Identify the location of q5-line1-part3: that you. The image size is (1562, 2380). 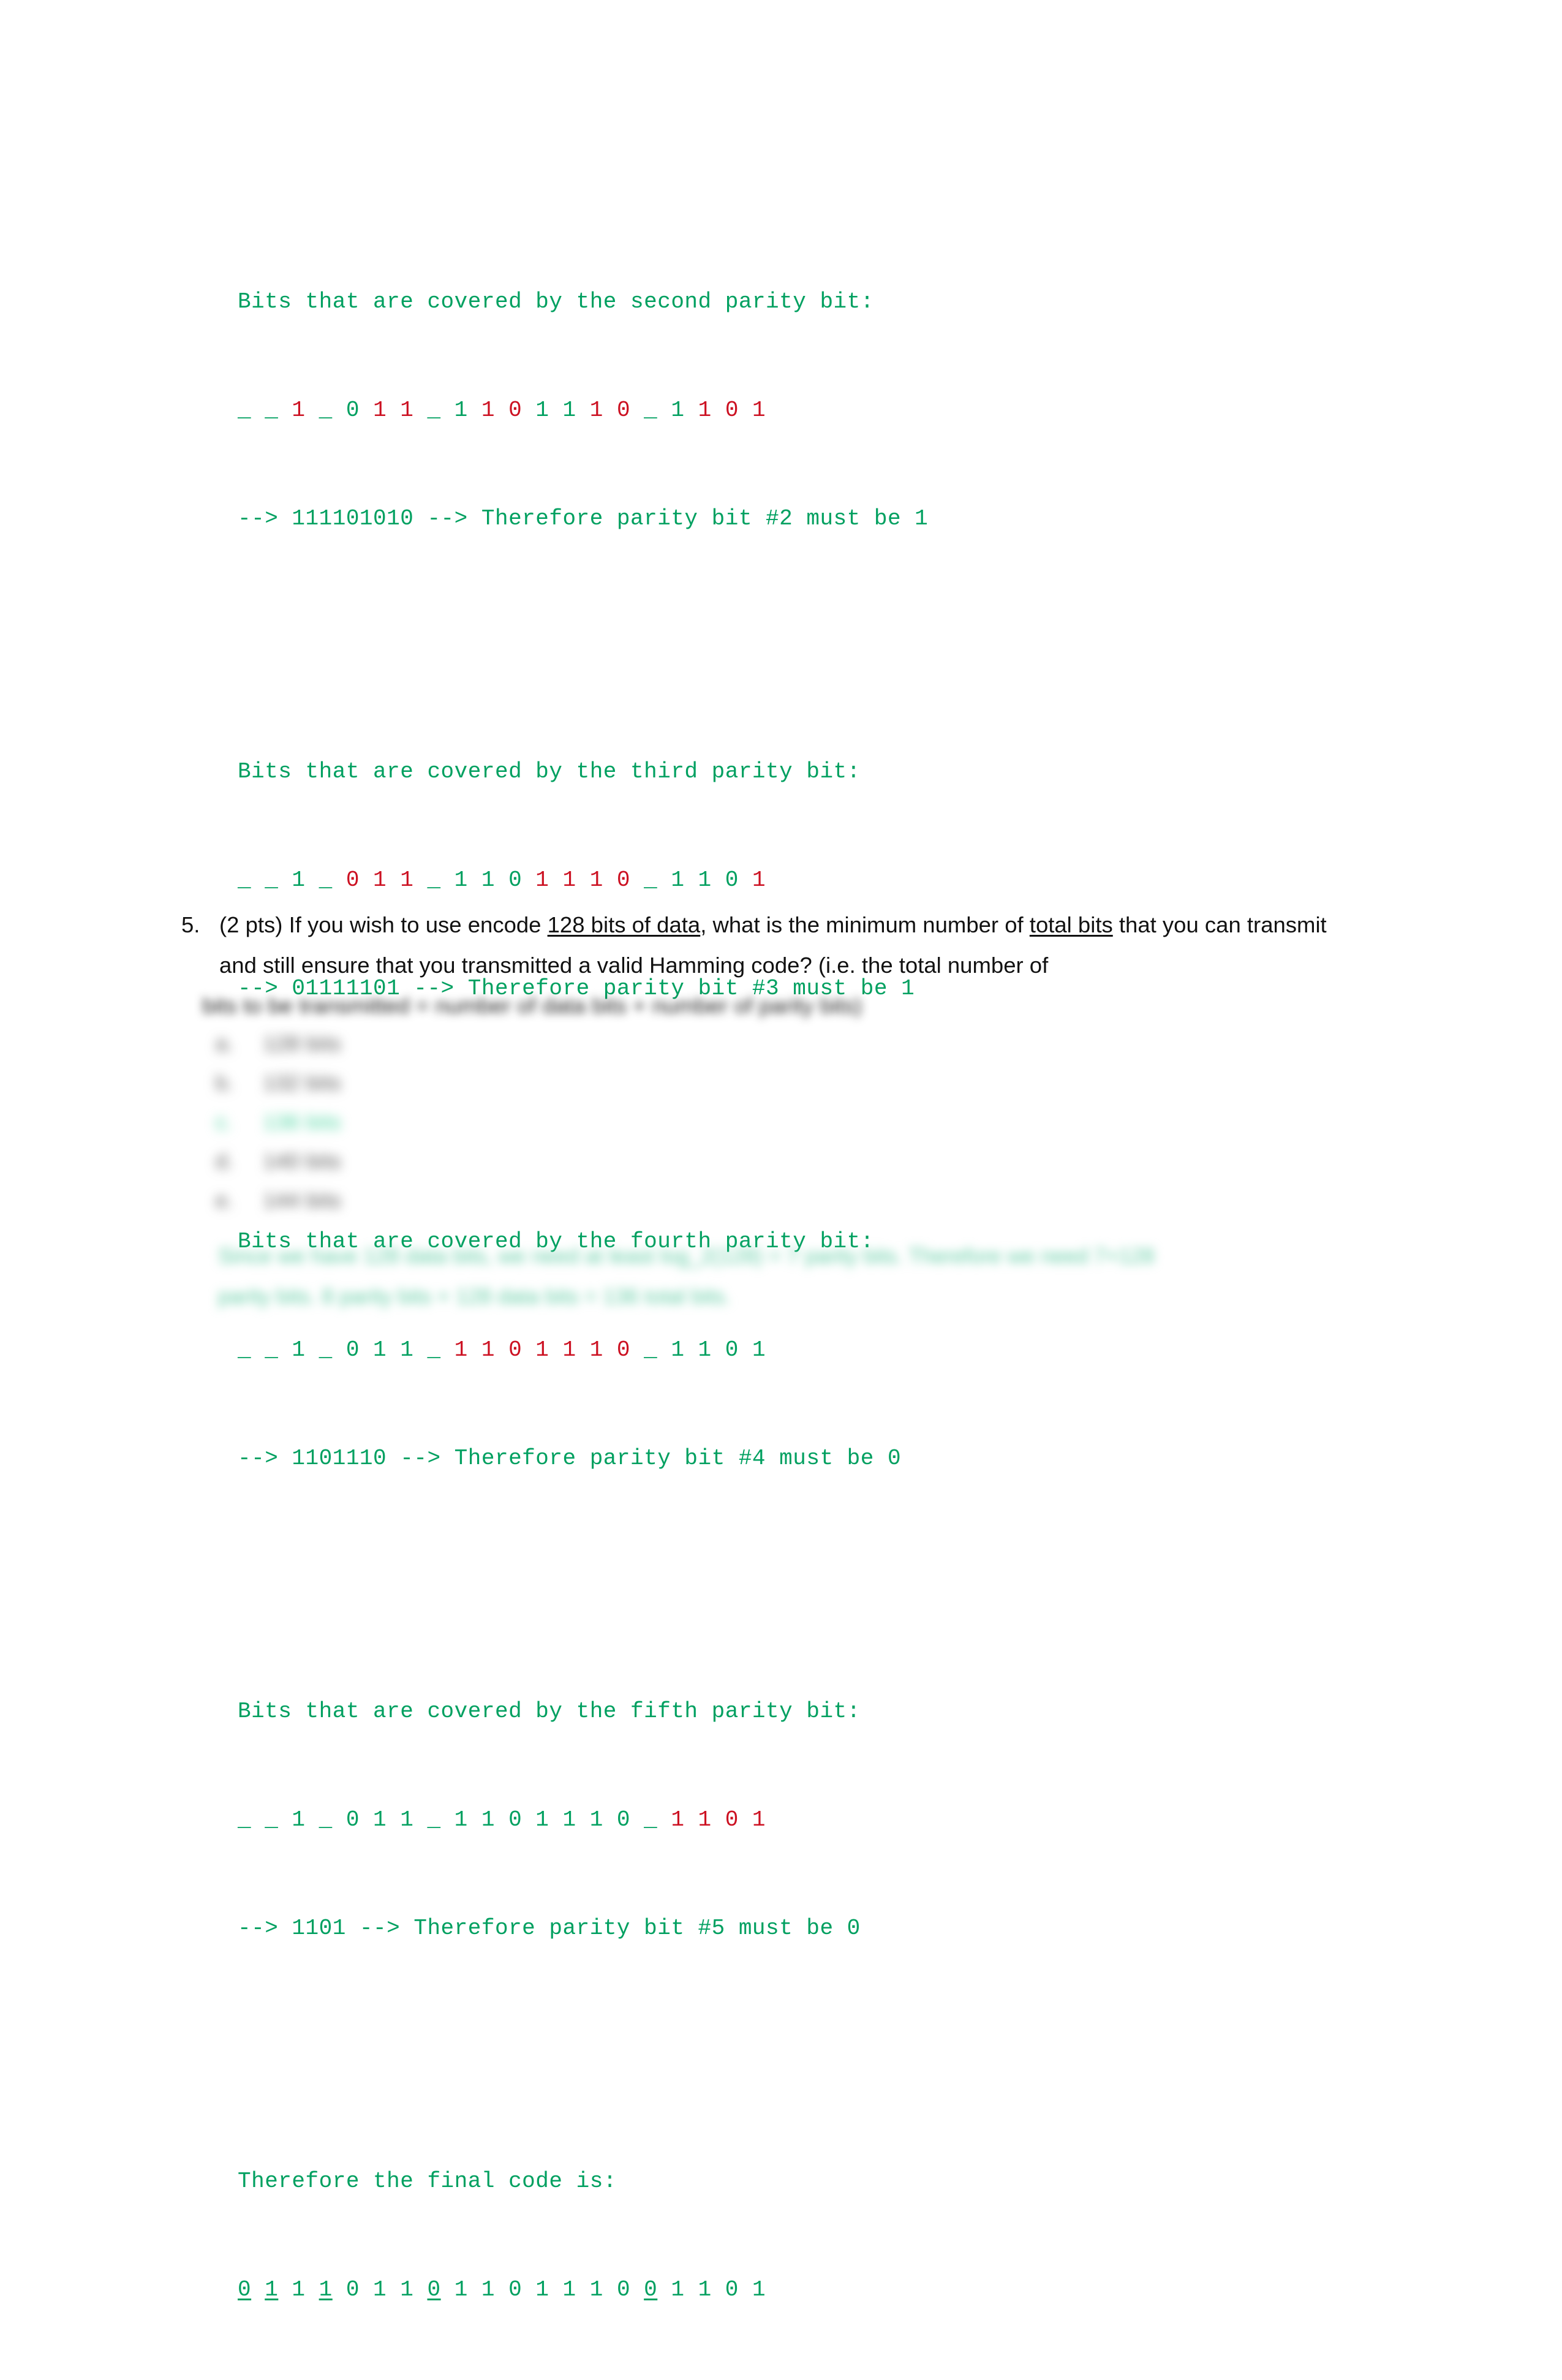
(1155, 924).